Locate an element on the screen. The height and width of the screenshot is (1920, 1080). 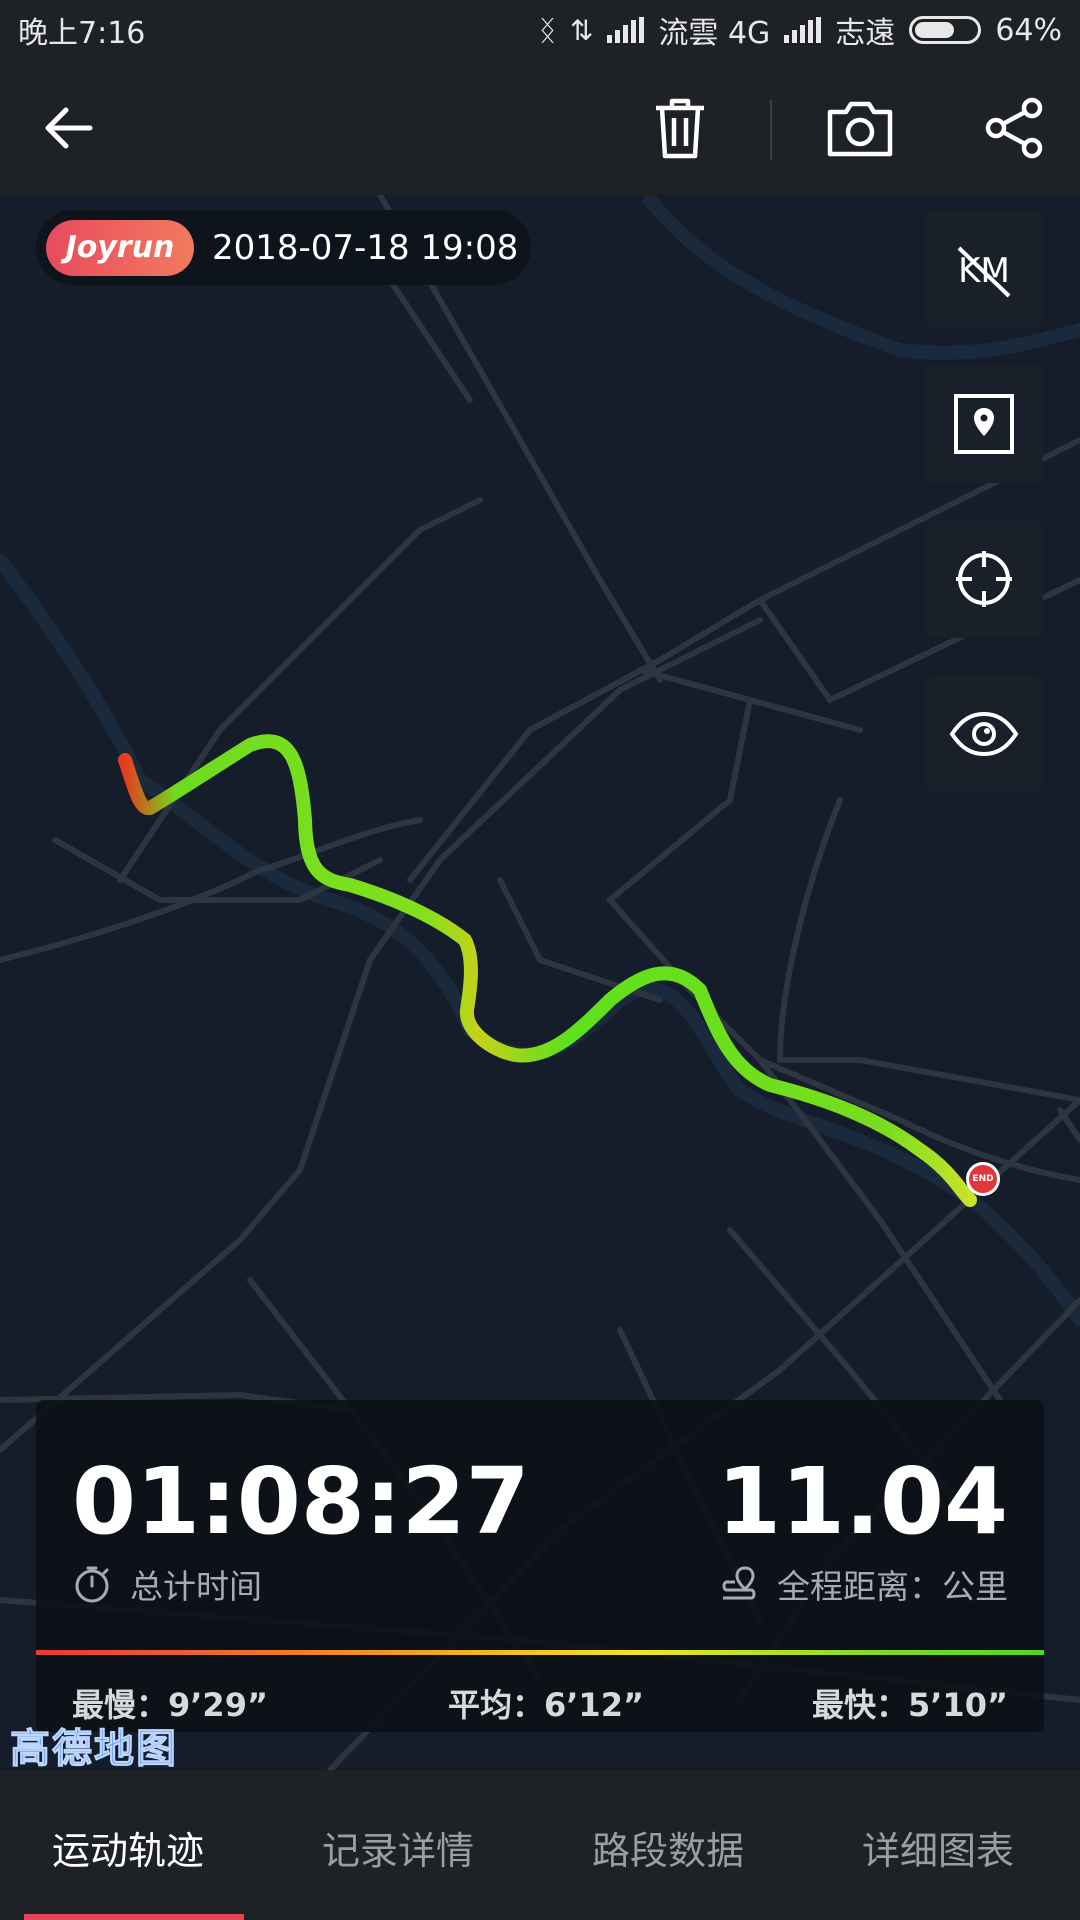
status-time: 晚上7:16 is located at coordinates (82, 33).